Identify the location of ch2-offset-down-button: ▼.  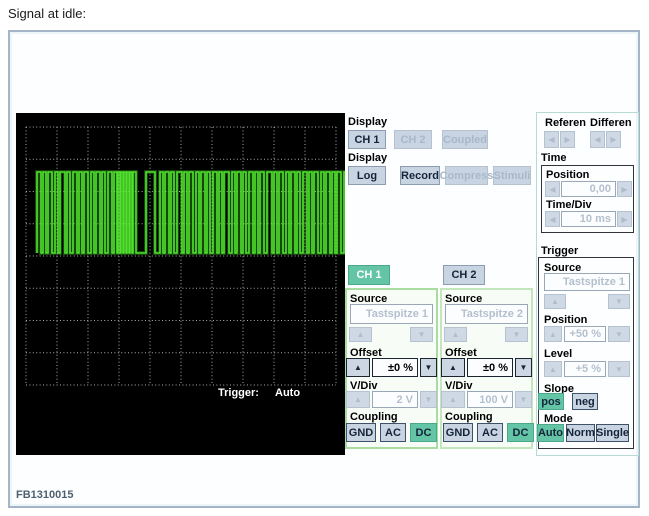
(523, 367).